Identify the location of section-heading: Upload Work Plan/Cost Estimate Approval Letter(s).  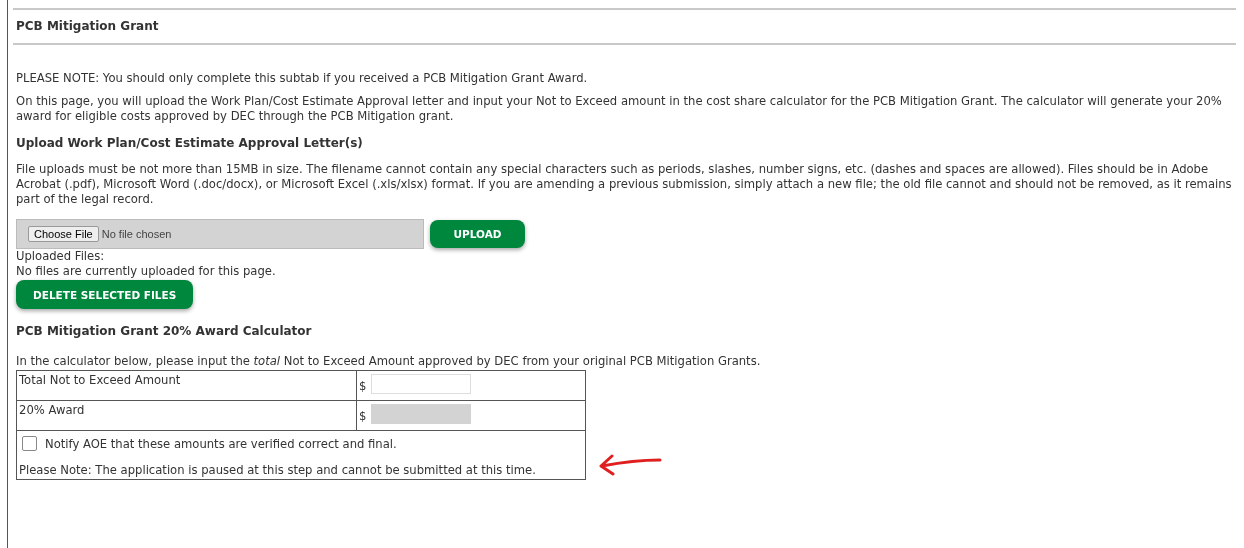
(190, 143).